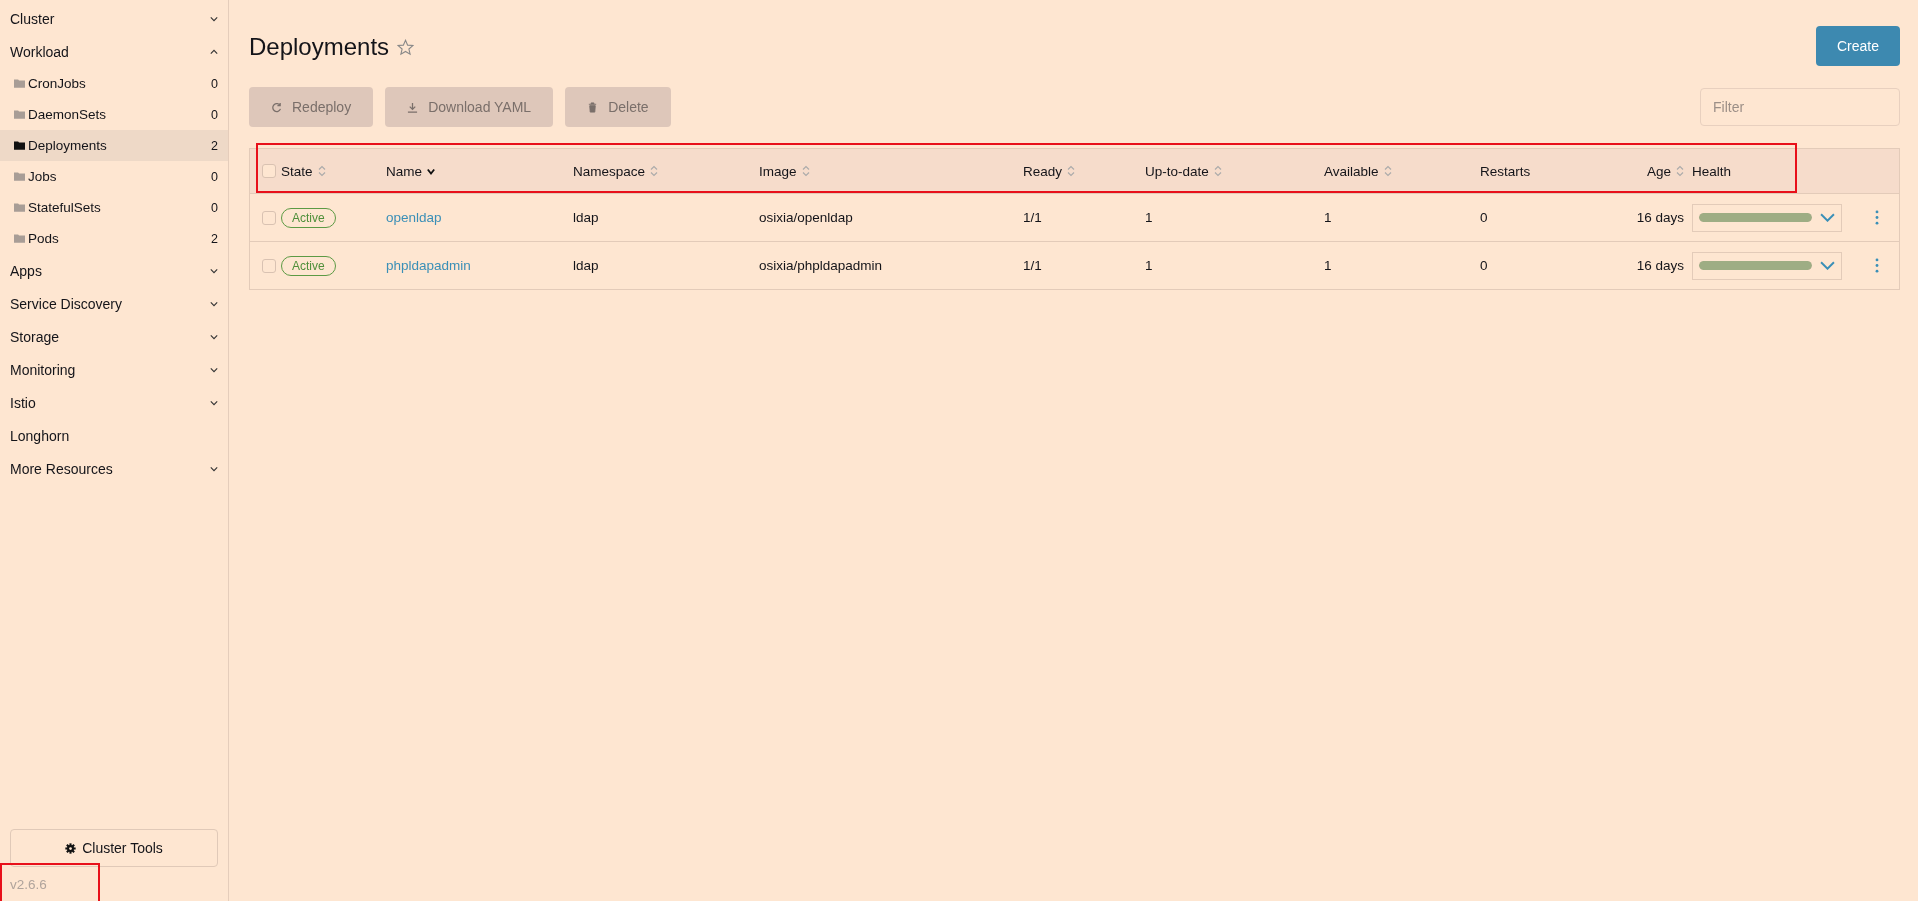  What do you see at coordinates (71, 848) in the screenshot?
I see `gear-icon` at bounding box center [71, 848].